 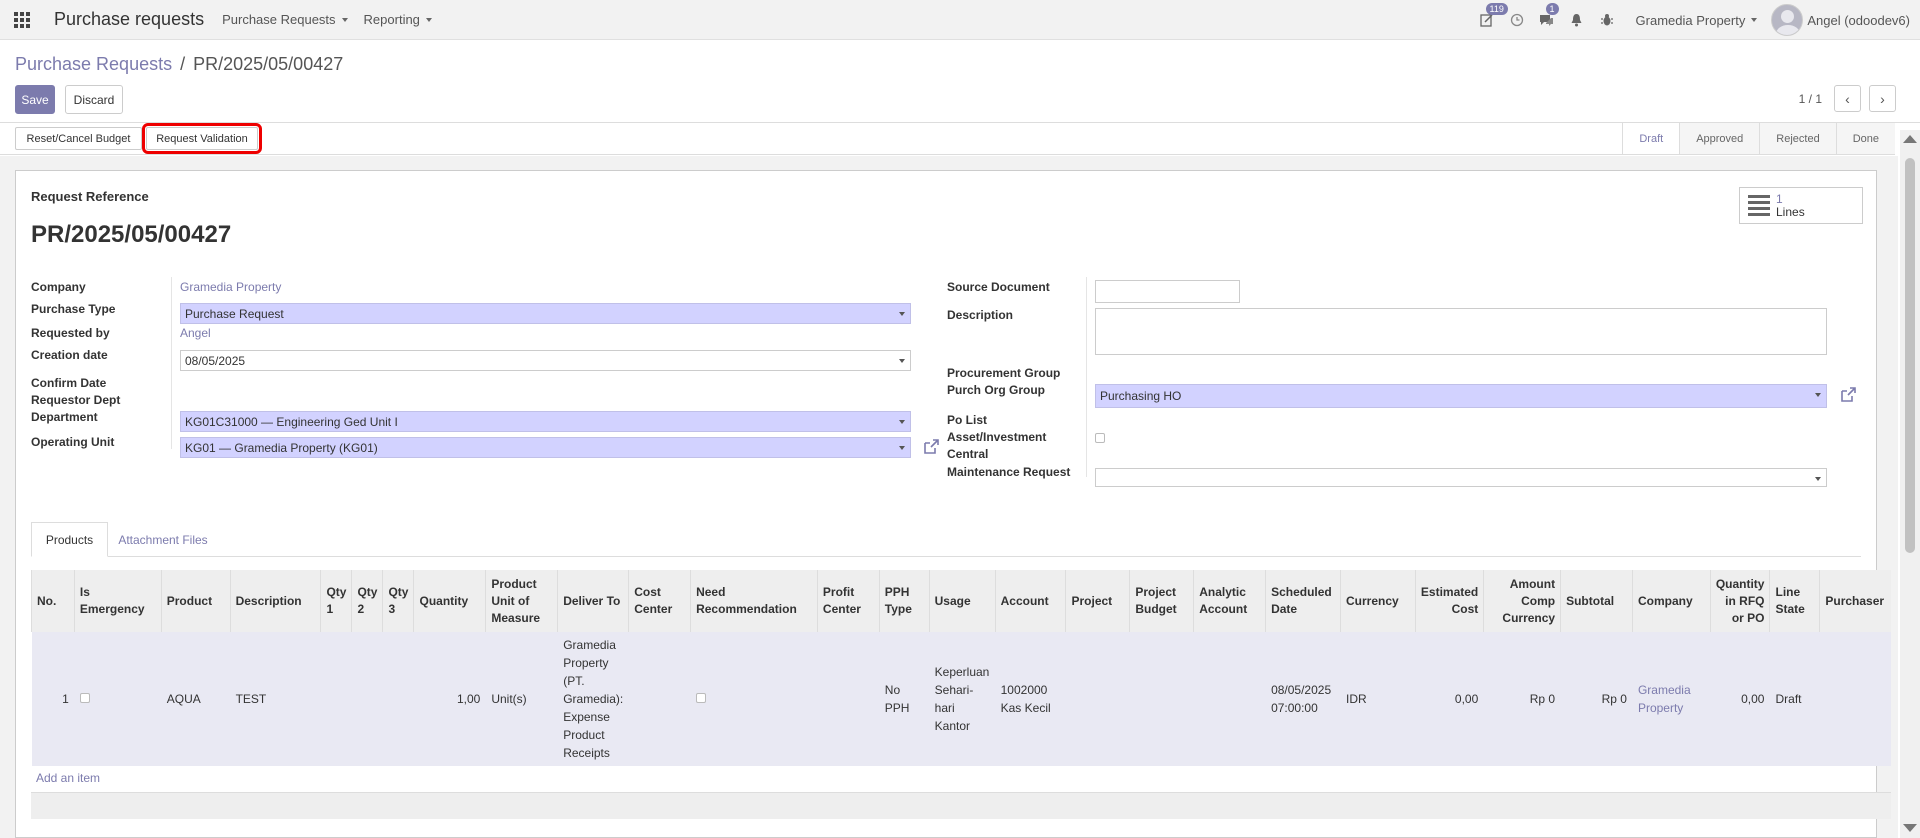 I want to click on col-company: Company, so click(x=1671, y=601).